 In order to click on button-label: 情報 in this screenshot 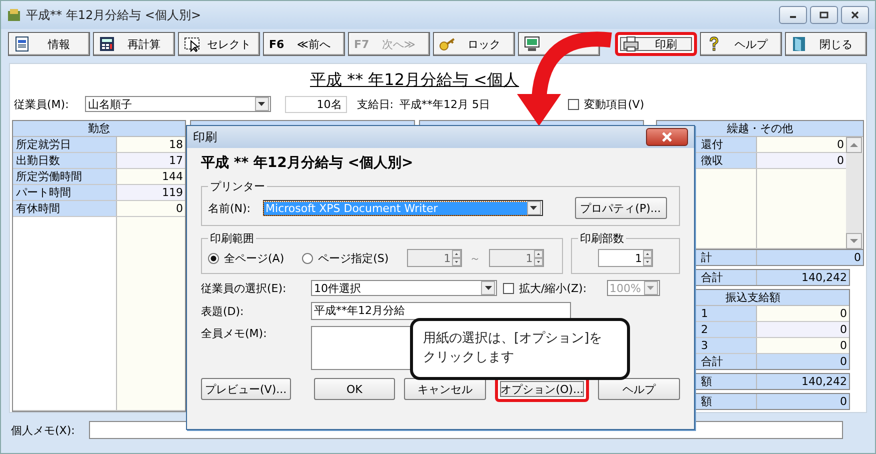, I will do `click(58, 44)`.